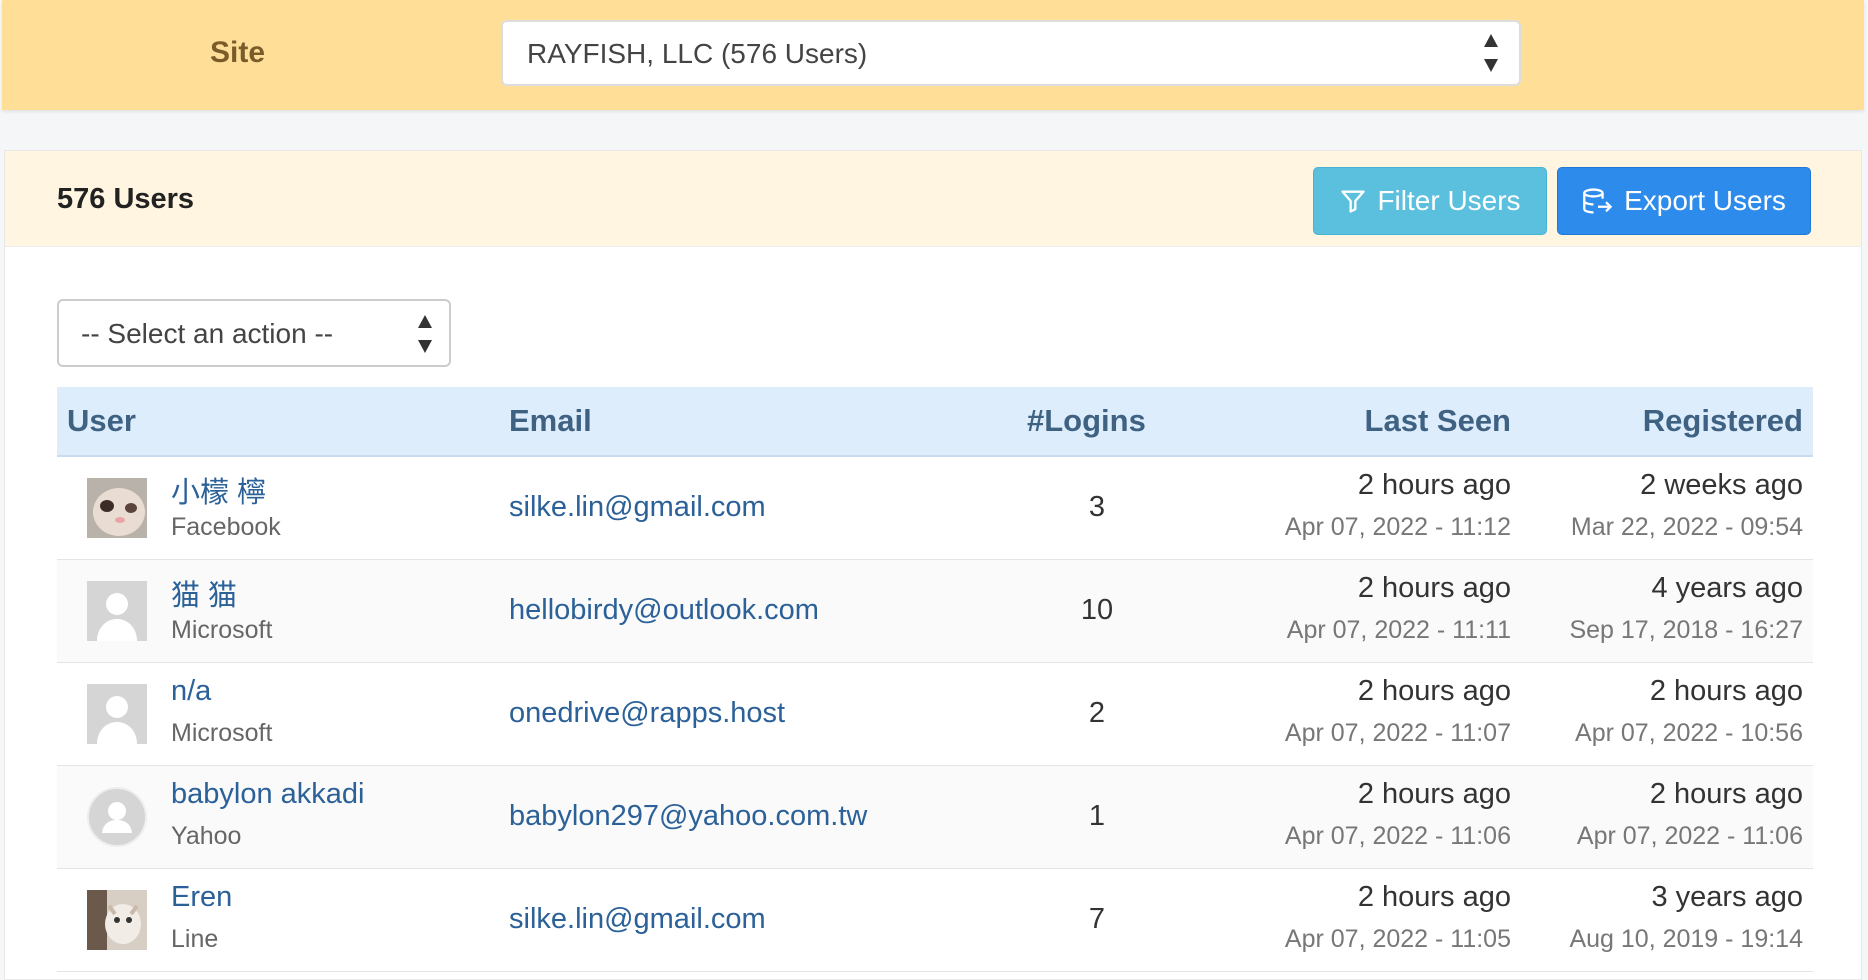 Image resolution: width=1868 pixels, height=980 pixels. Describe the element at coordinates (1686, 939) in the screenshot. I see `registered-date: Aug 10, 2019 - 19:14` at that location.